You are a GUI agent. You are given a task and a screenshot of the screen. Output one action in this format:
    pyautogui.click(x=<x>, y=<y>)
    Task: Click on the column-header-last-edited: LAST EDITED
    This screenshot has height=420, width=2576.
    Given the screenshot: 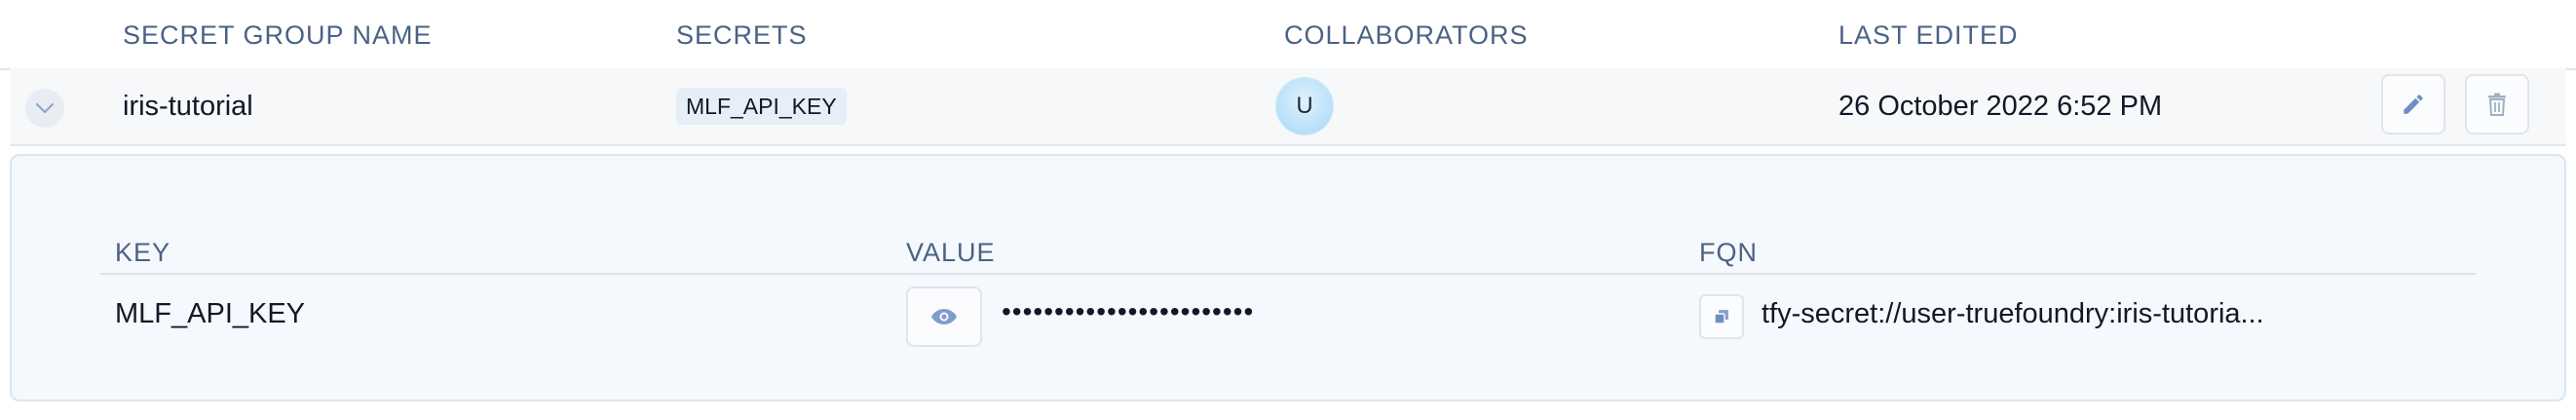 What is the action you would take?
    pyautogui.click(x=1928, y=35)
    